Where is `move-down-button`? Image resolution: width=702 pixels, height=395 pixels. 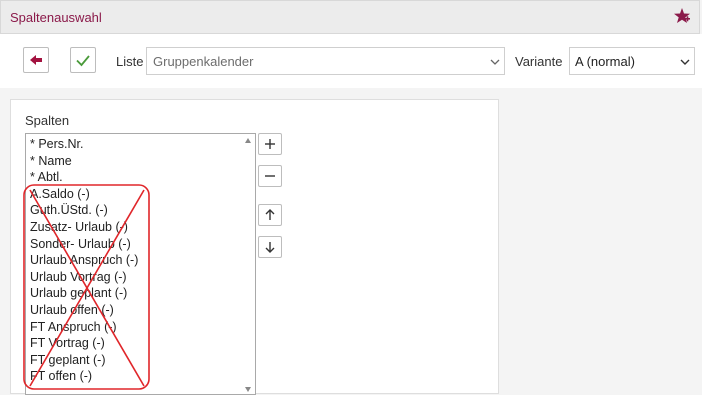 move-down-button is located at coordinates (270, 247).